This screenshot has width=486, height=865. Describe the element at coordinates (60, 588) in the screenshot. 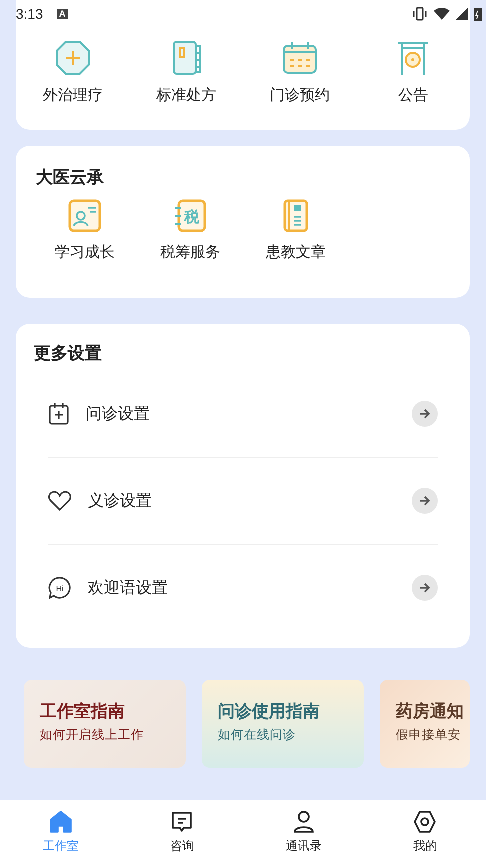

I see `hi-chat-icon: Hi` at that location.